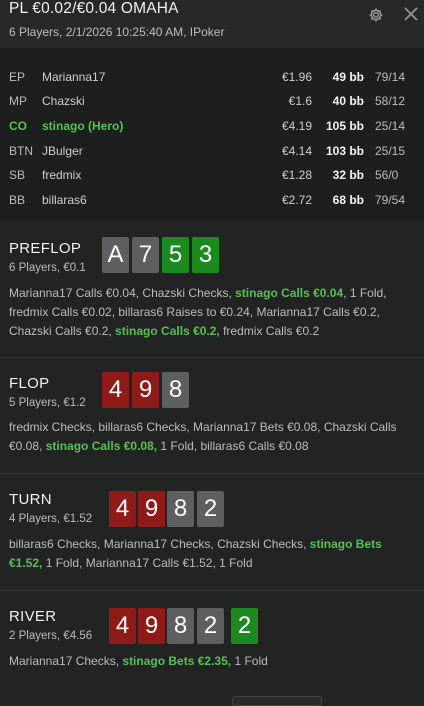  Describe the element at coordinates (390, 151) in the screenshot. I see `player-stat: 25/15` at that location.